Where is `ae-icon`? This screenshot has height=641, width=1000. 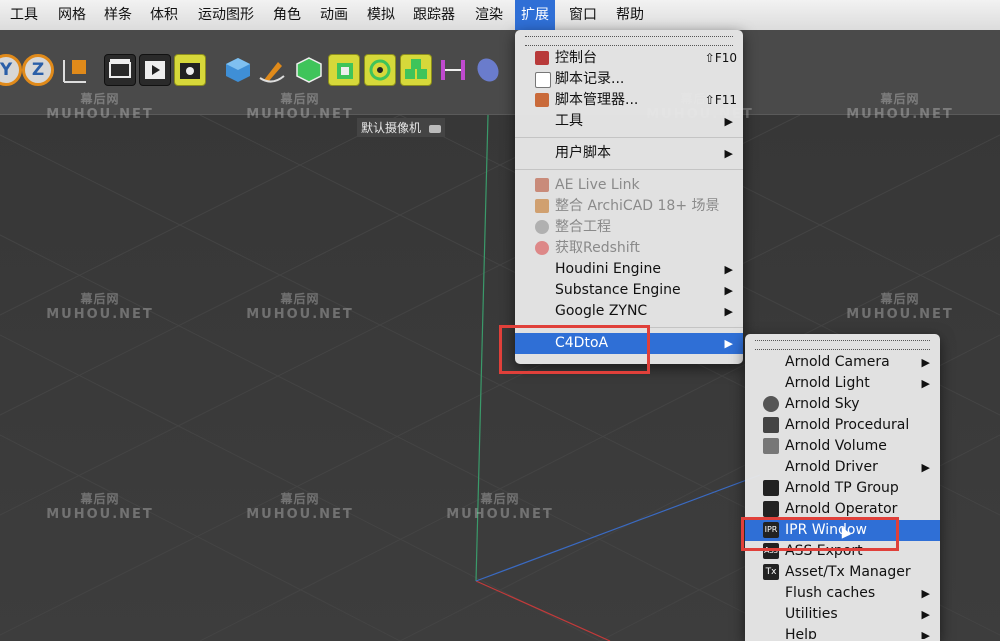 ae-icon is located at coordinates (542, 185).